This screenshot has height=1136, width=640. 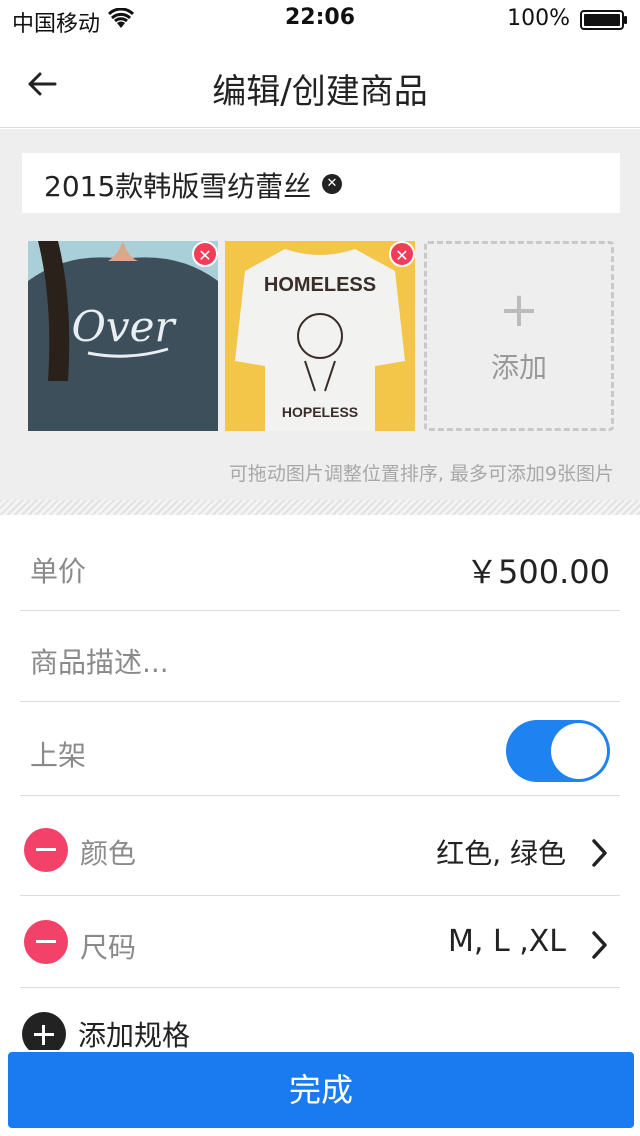 What do you see at coordinates (108, 853) in the screenshot?
I see `color-label: 颜色` at bounding box center [108, 853].